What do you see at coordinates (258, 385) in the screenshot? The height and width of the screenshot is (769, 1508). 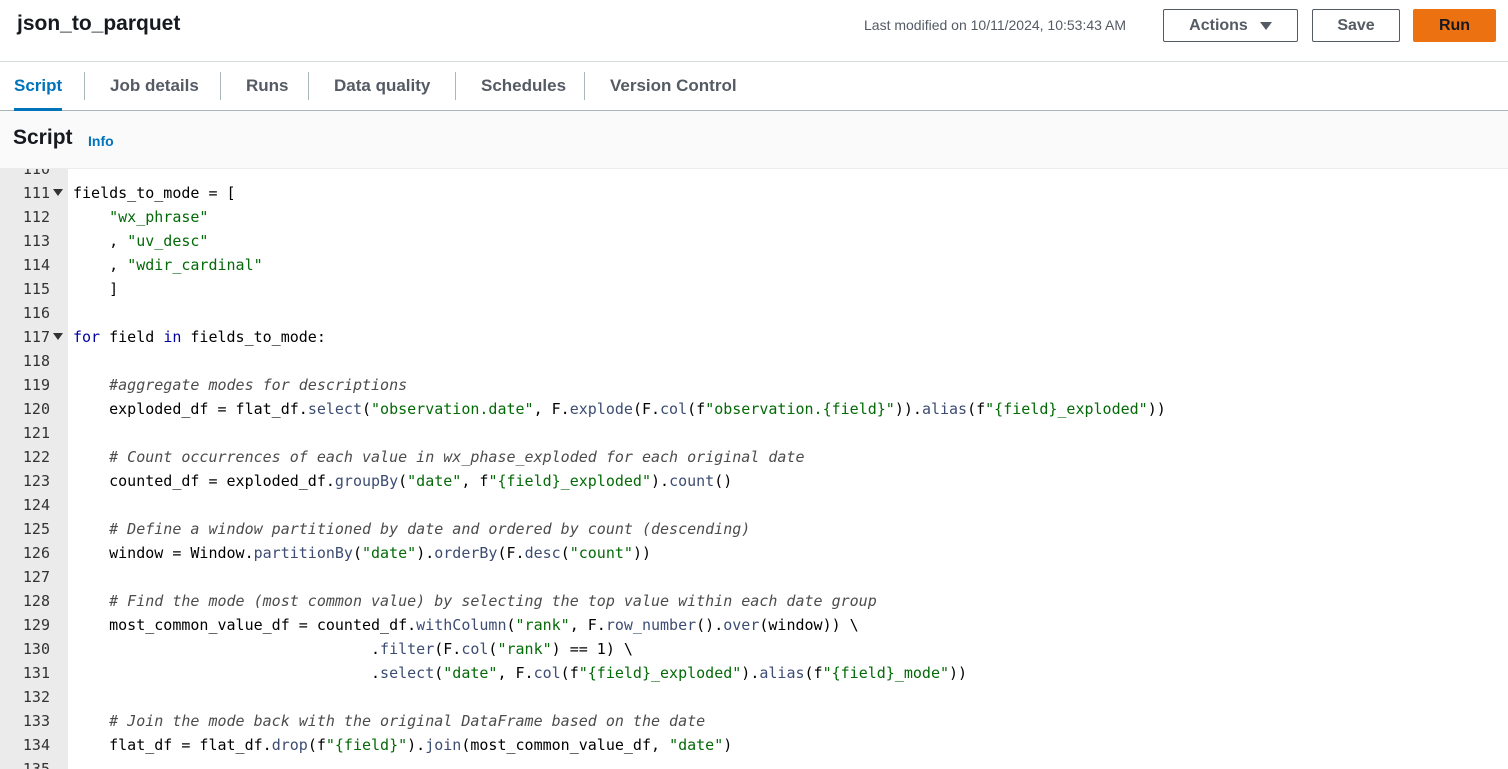 I see `code-text: #aggregate modes for descriptions` at bounding box center [258, 385].